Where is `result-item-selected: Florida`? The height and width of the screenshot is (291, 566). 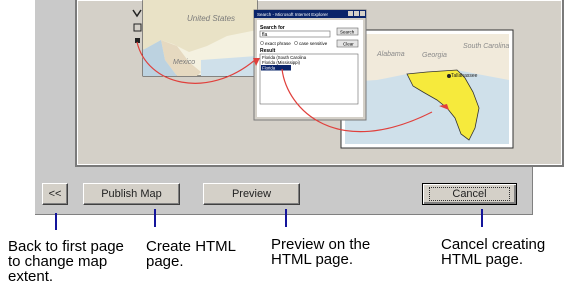 result-item-selected: Florida is located at coordinates (269, 68).